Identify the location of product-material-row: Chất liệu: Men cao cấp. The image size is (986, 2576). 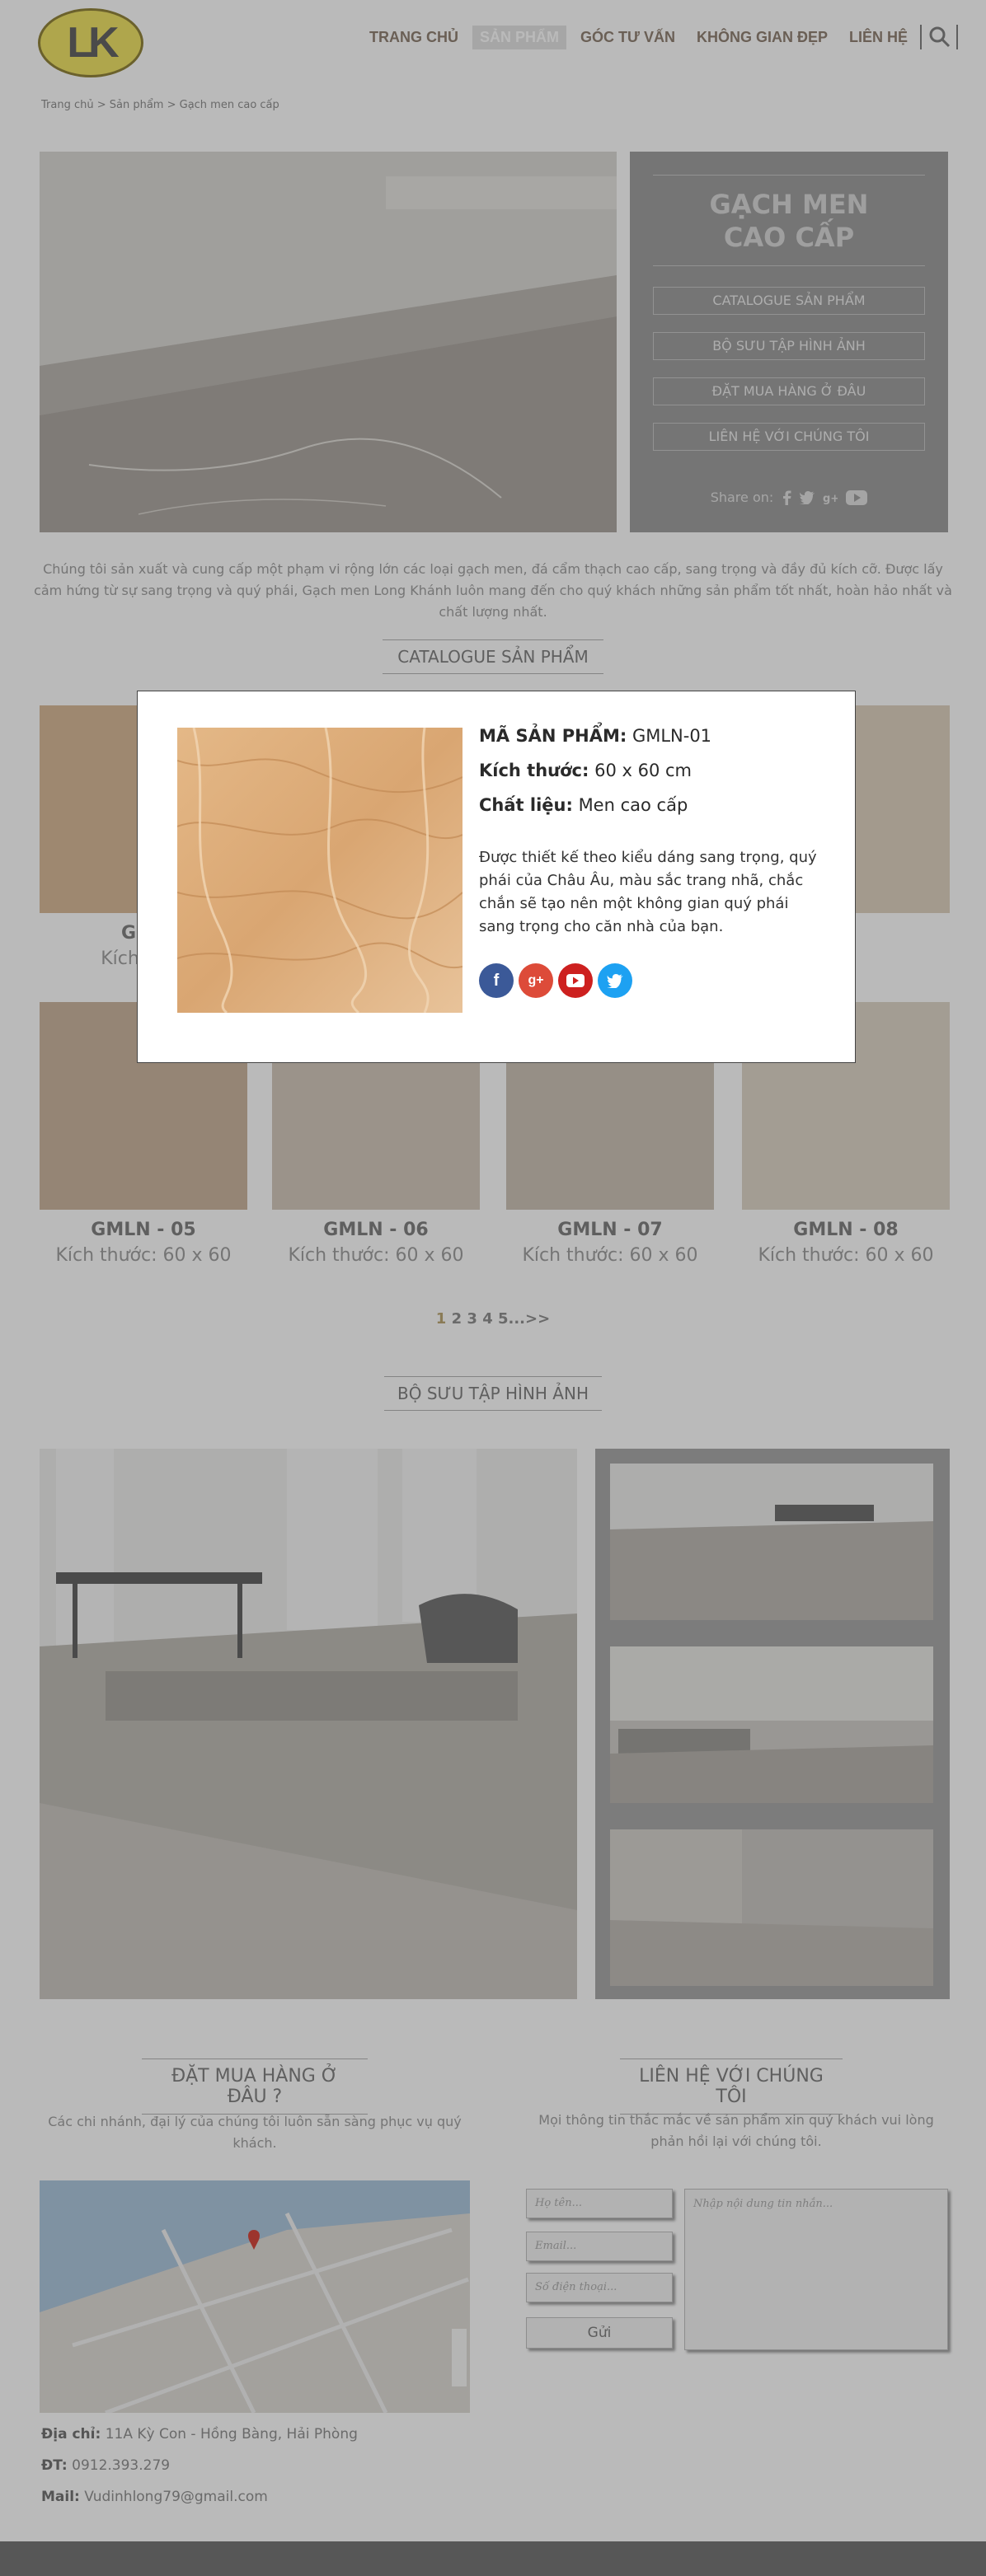
(583, 805).